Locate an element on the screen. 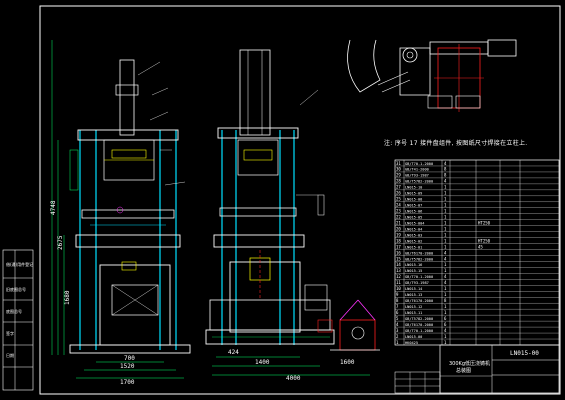 Image resolution: width=565 pixels, height=400 pixels. bom-row-no: 9 is located at coordinates (397, 294).